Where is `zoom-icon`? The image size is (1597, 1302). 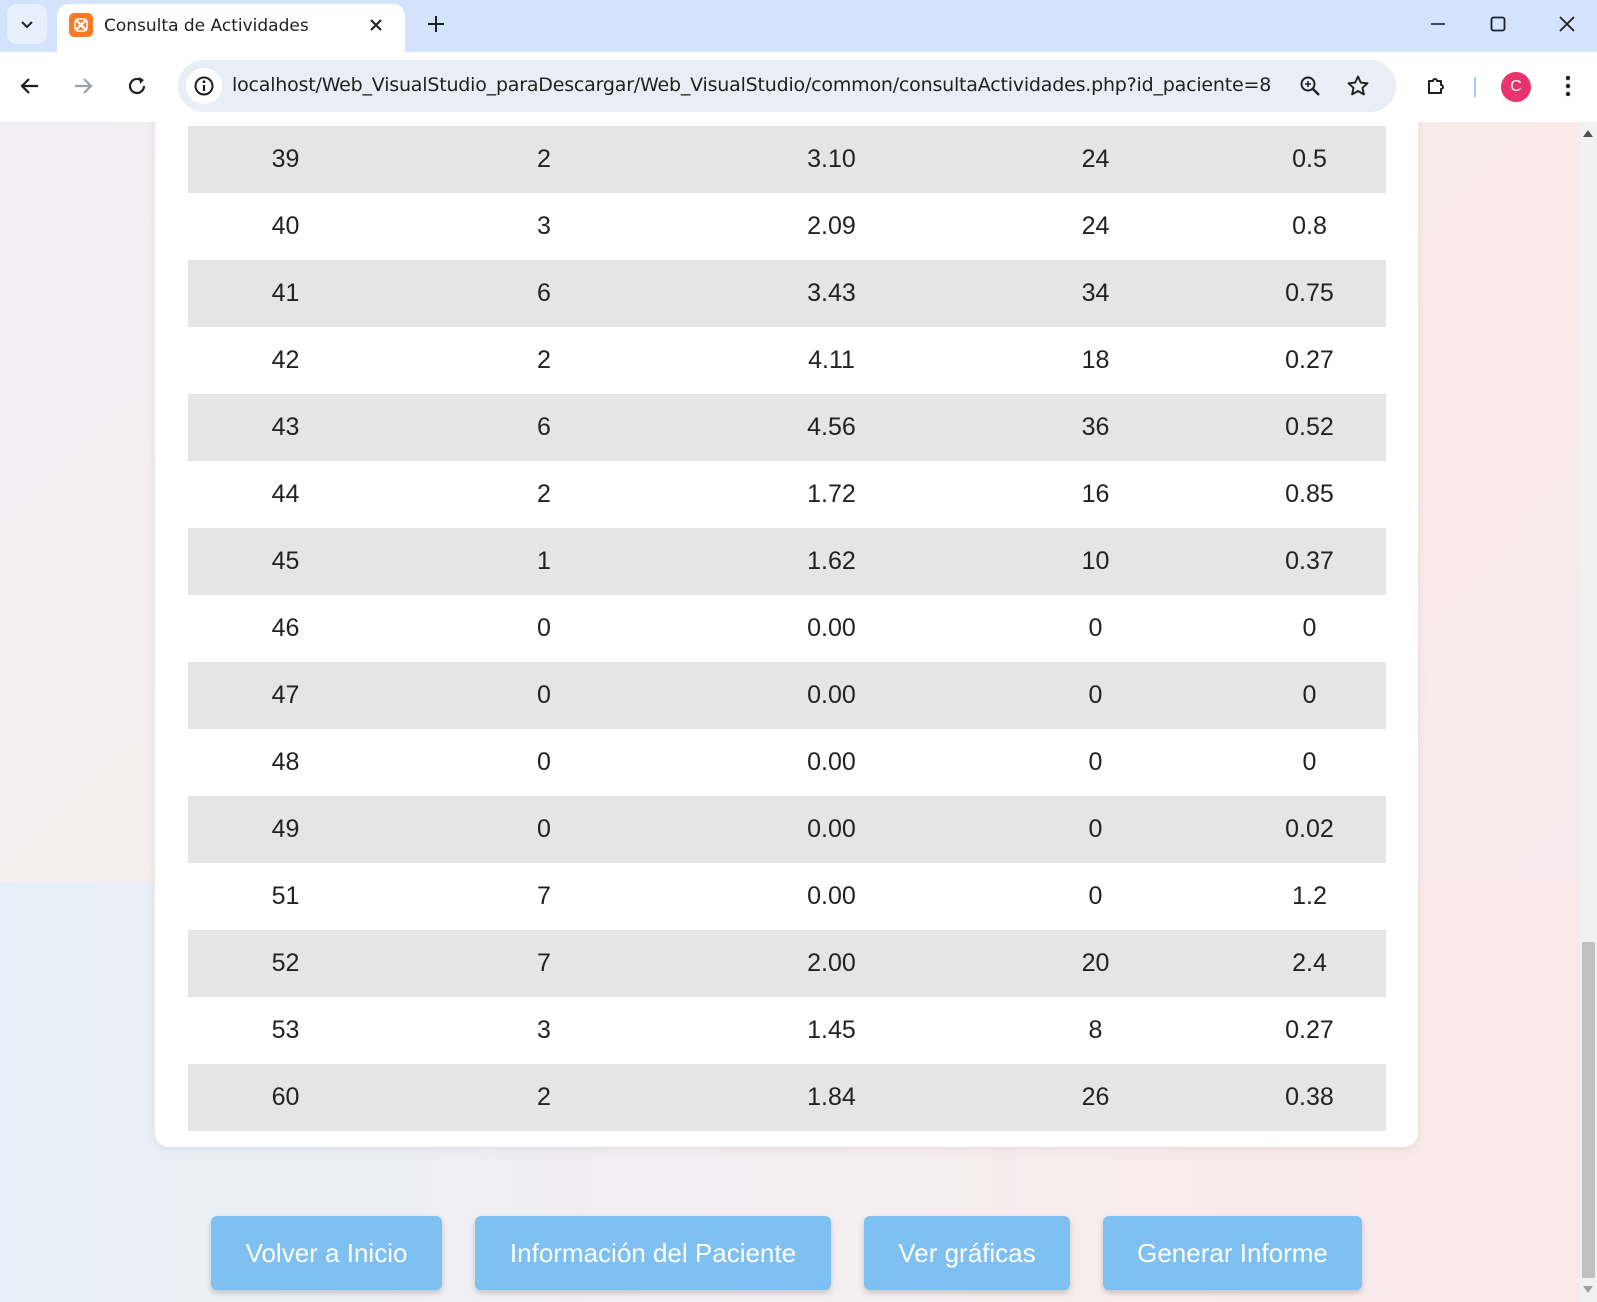
zoom-icon is located at coordinates (1310, 86).